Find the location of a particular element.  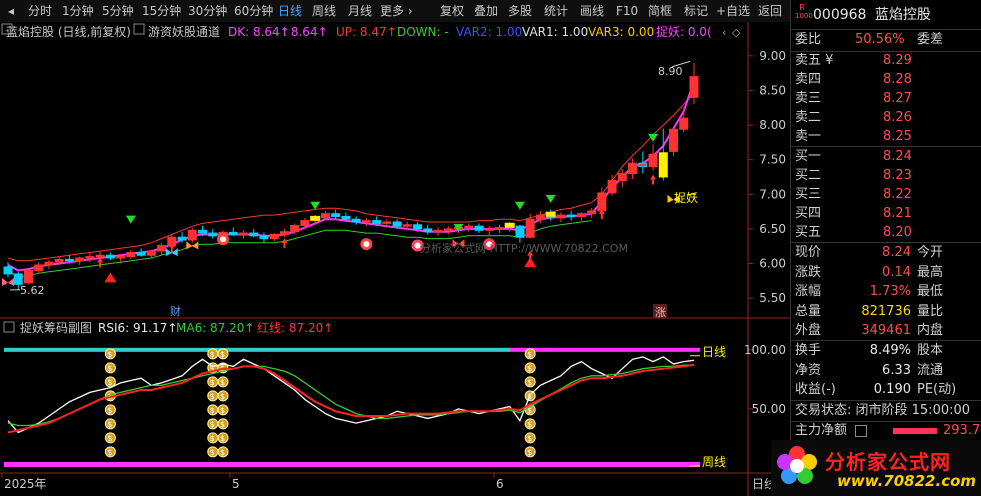

toolbar-item-16: 简框 is located at coordinates (660, 11).